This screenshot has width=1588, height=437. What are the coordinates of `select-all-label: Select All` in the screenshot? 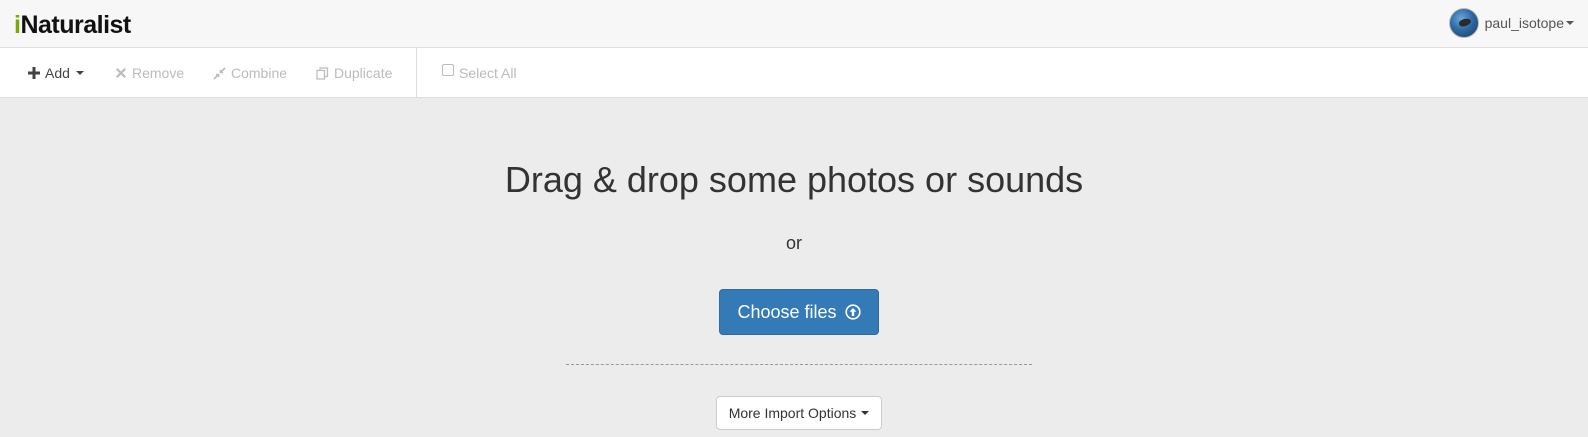 It's located at (488, 73).